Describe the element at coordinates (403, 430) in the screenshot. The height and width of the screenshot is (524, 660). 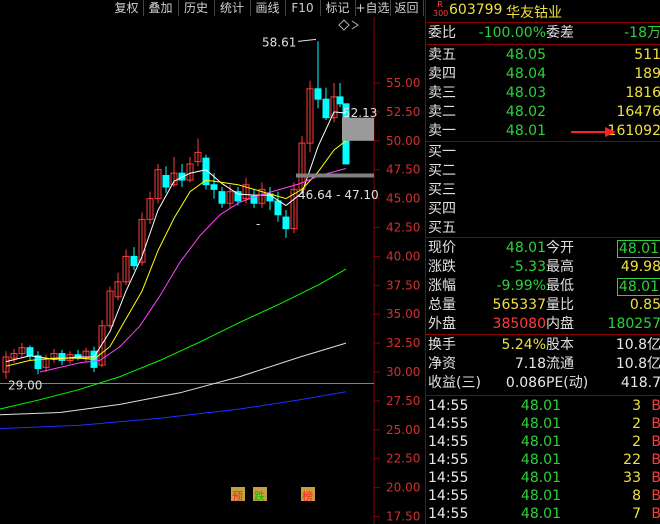
I see `y-tick-label: 25.00` at that location.